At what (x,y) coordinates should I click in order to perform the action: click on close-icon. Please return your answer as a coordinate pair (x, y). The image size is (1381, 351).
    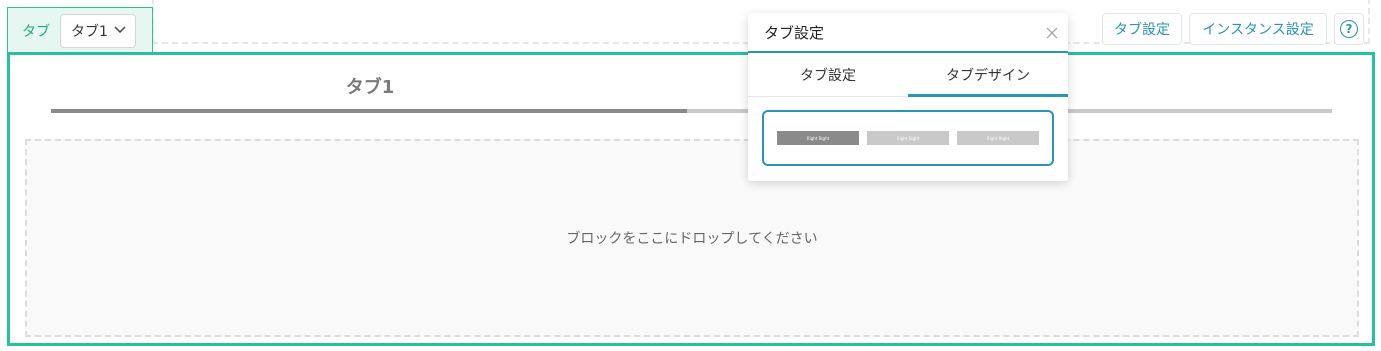
    Looking at the image, I should click on (1052, 33).